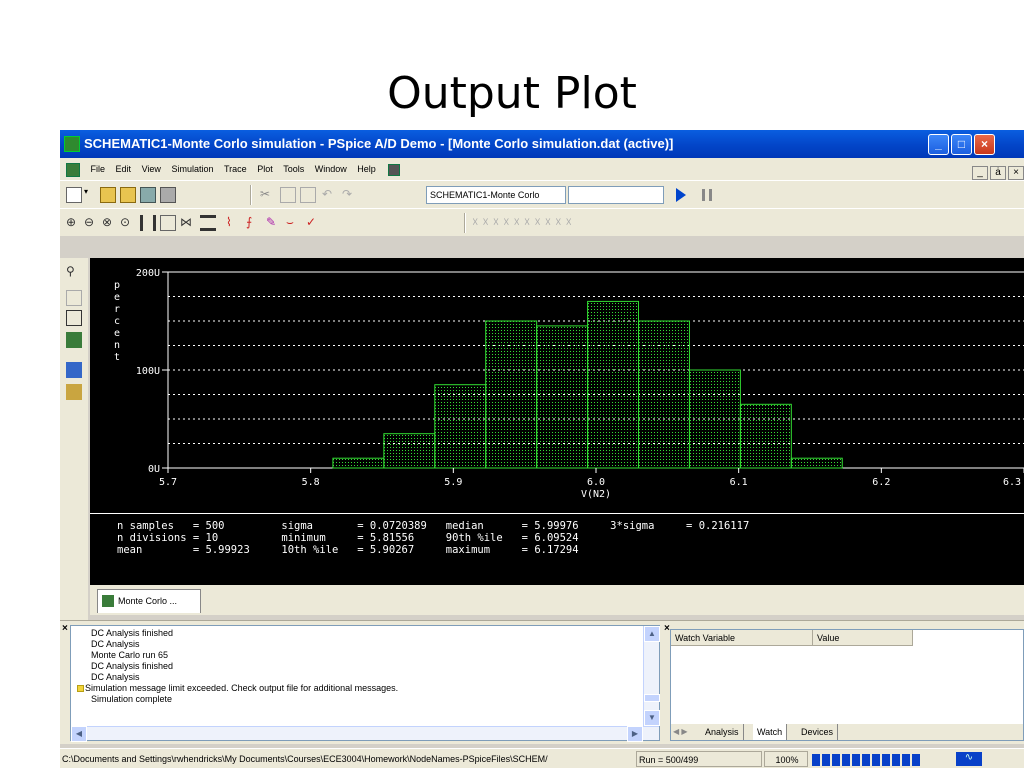 The width and height of the screenshot is (1024, 768). What do you see at coordinates (168, 482) in the screenshot?
I see `x-tick-label: 5.7` at bounding box center [168, 482].